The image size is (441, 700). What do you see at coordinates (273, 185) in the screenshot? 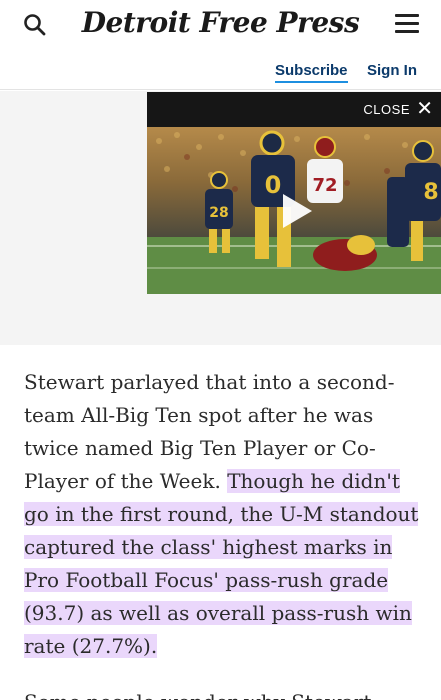
I see `jersey-number: 0` at bounding box center [273, 185].